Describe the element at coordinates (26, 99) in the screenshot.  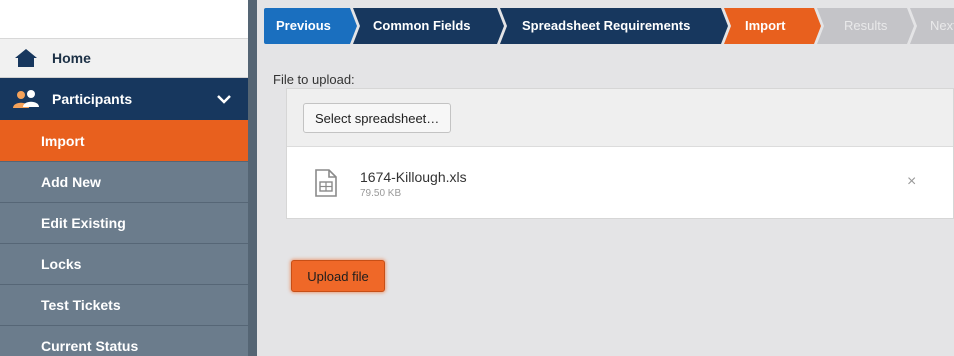
I see `users-icon` at that location.